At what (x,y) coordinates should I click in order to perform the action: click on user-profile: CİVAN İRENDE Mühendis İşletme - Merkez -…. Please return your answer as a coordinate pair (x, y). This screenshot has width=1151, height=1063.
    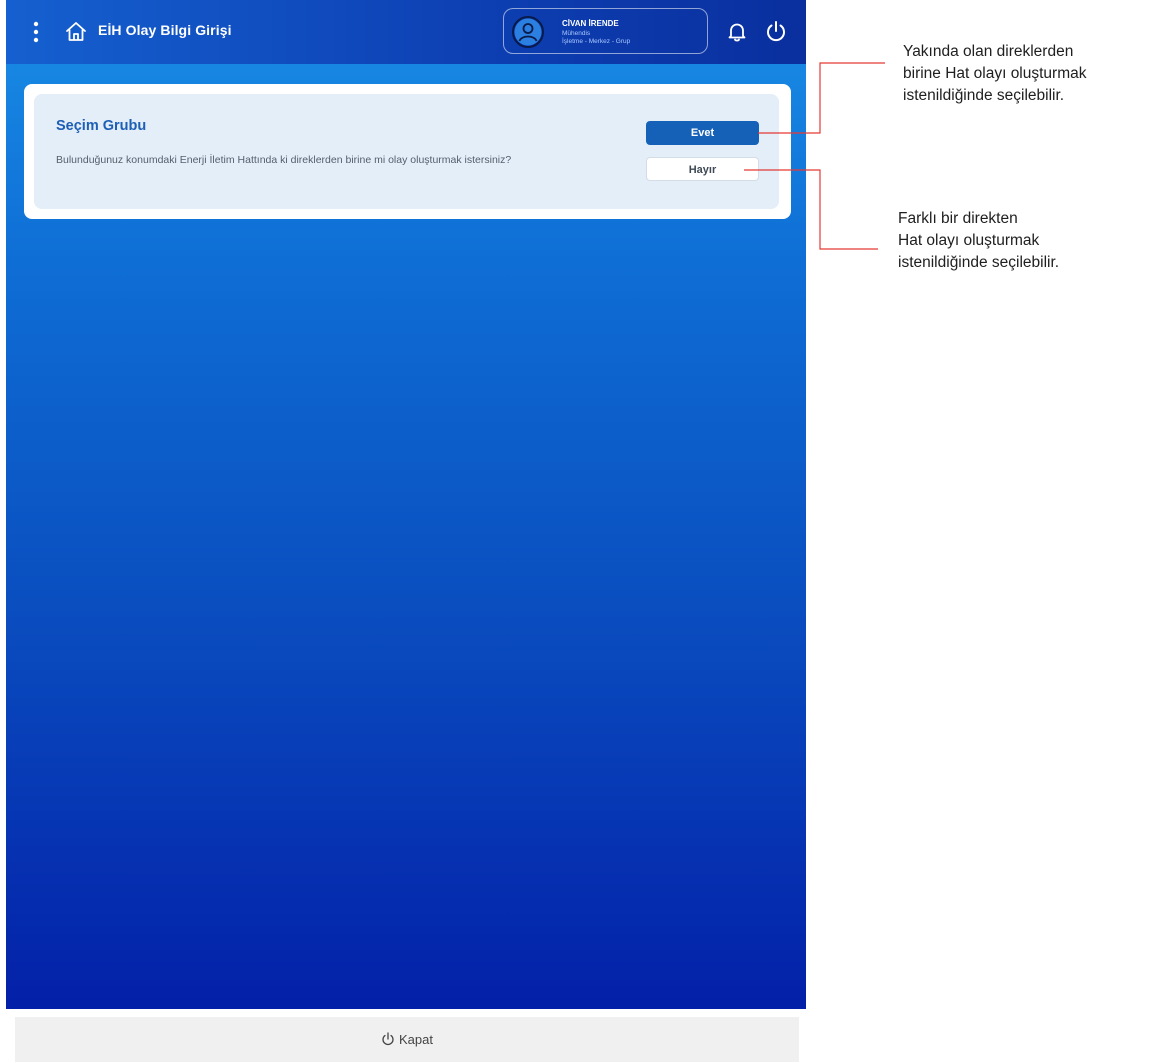
    Looking at the image, I should click on (605, 31).